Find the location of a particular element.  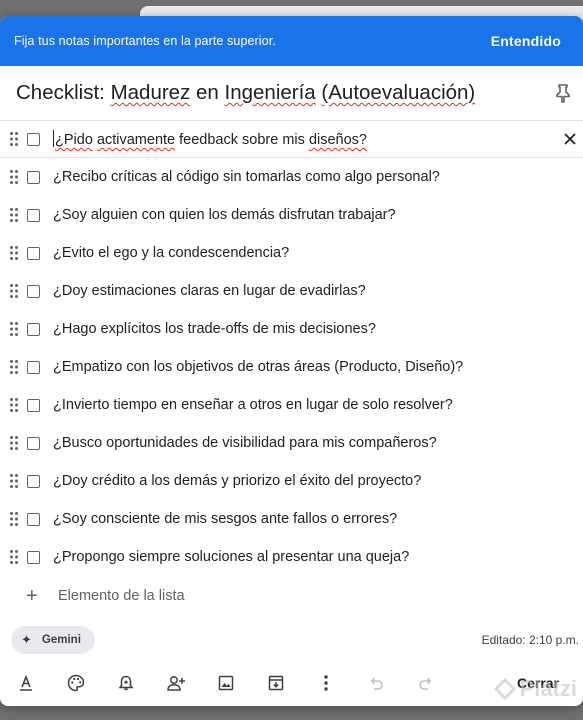

plus-icon: + is located at coordinates (32, 596).